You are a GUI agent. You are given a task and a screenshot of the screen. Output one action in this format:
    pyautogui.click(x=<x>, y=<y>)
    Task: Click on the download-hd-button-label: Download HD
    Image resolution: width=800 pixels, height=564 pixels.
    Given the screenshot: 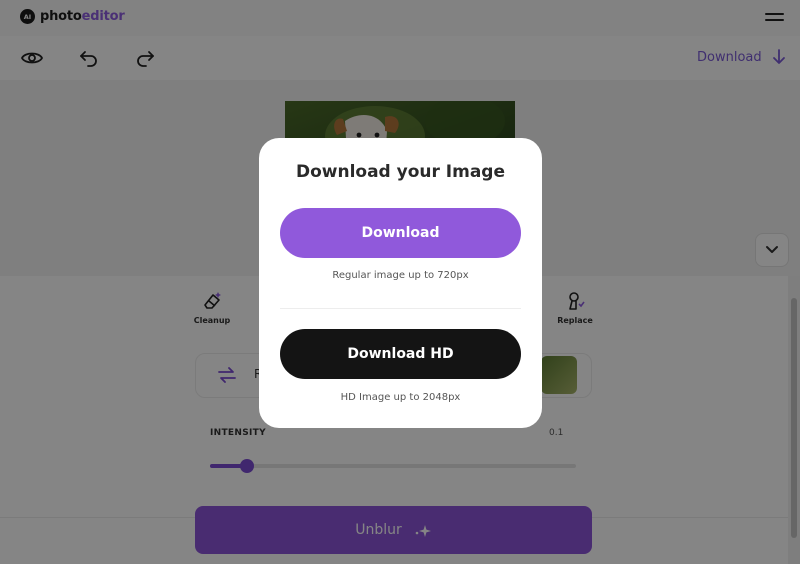 What is the action you would take?
    pyautogui.click(x=400, y=354)
    